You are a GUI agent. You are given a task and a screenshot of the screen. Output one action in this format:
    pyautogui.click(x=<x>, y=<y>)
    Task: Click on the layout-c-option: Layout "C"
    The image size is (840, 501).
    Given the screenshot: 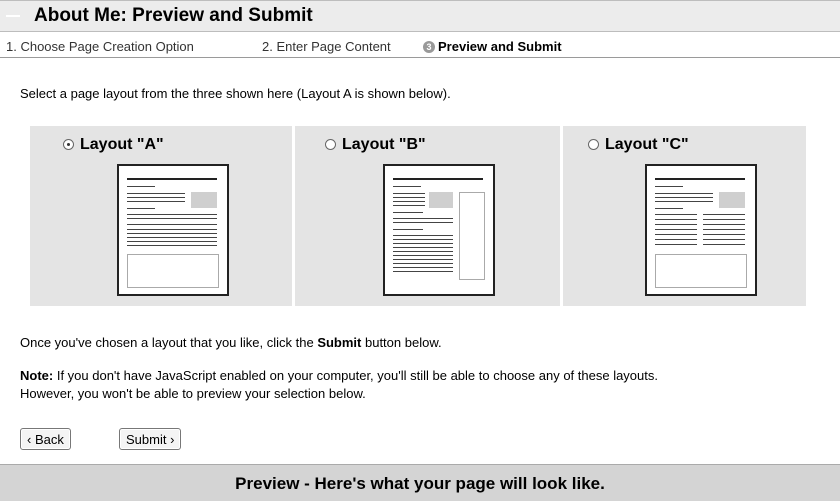 What is the action you would take?
    pyautogui.click(x=638, y=145)
    